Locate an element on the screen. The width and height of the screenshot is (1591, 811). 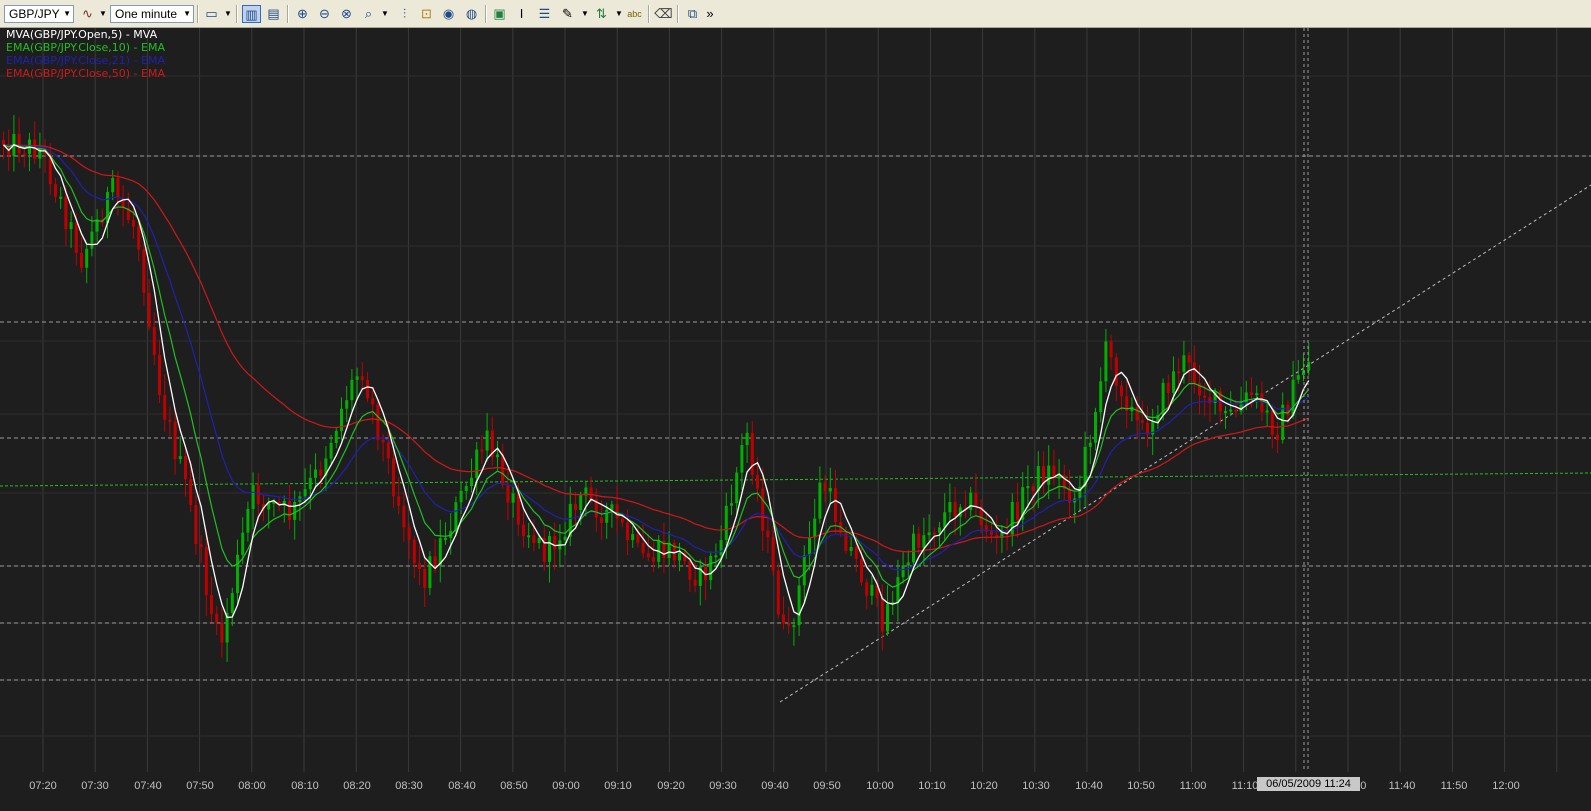
zoom-out-icon: ⊖ is located at coordinates (324, 14).